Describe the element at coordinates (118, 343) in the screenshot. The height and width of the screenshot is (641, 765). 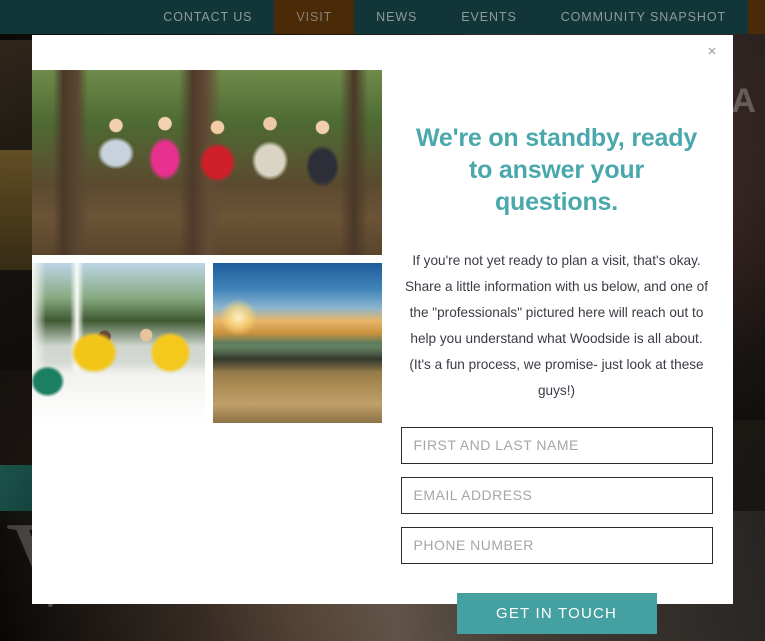
I see `poolside-gathering-photo` at that location.